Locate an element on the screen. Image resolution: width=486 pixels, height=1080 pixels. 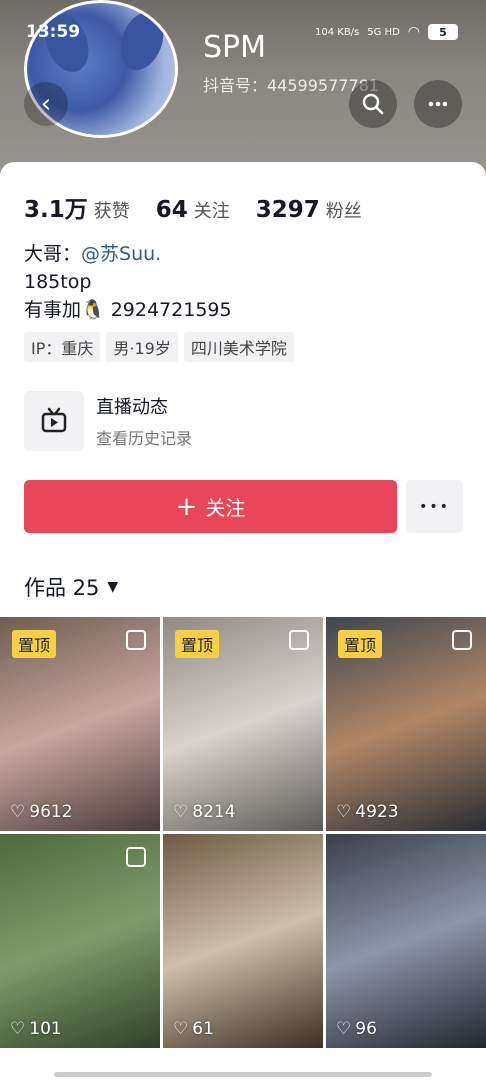
tag-school: 四川美术学院 is located at coordinates (238, 347).